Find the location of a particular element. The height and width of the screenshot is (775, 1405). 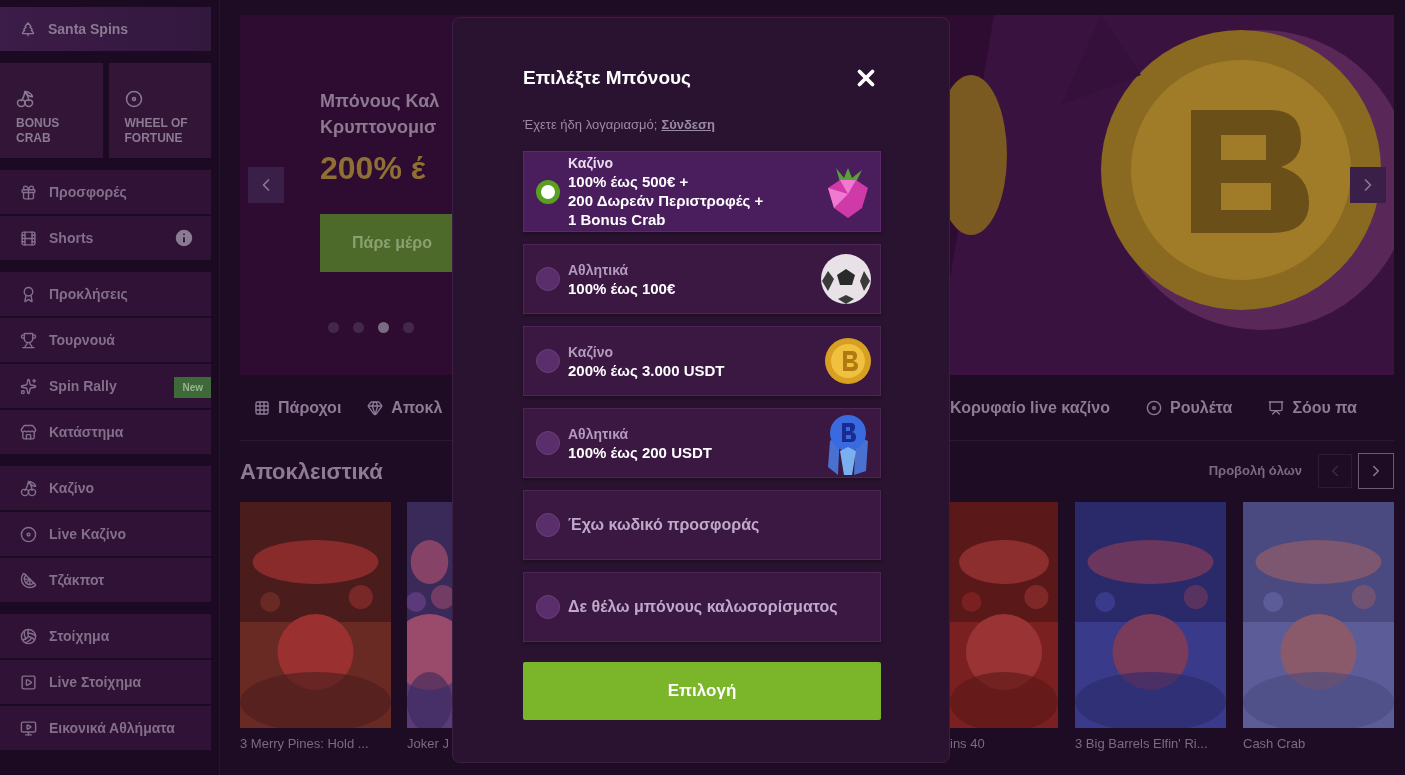

option-offer: 1 Bonus Crab is located at coordinates (617, 219).